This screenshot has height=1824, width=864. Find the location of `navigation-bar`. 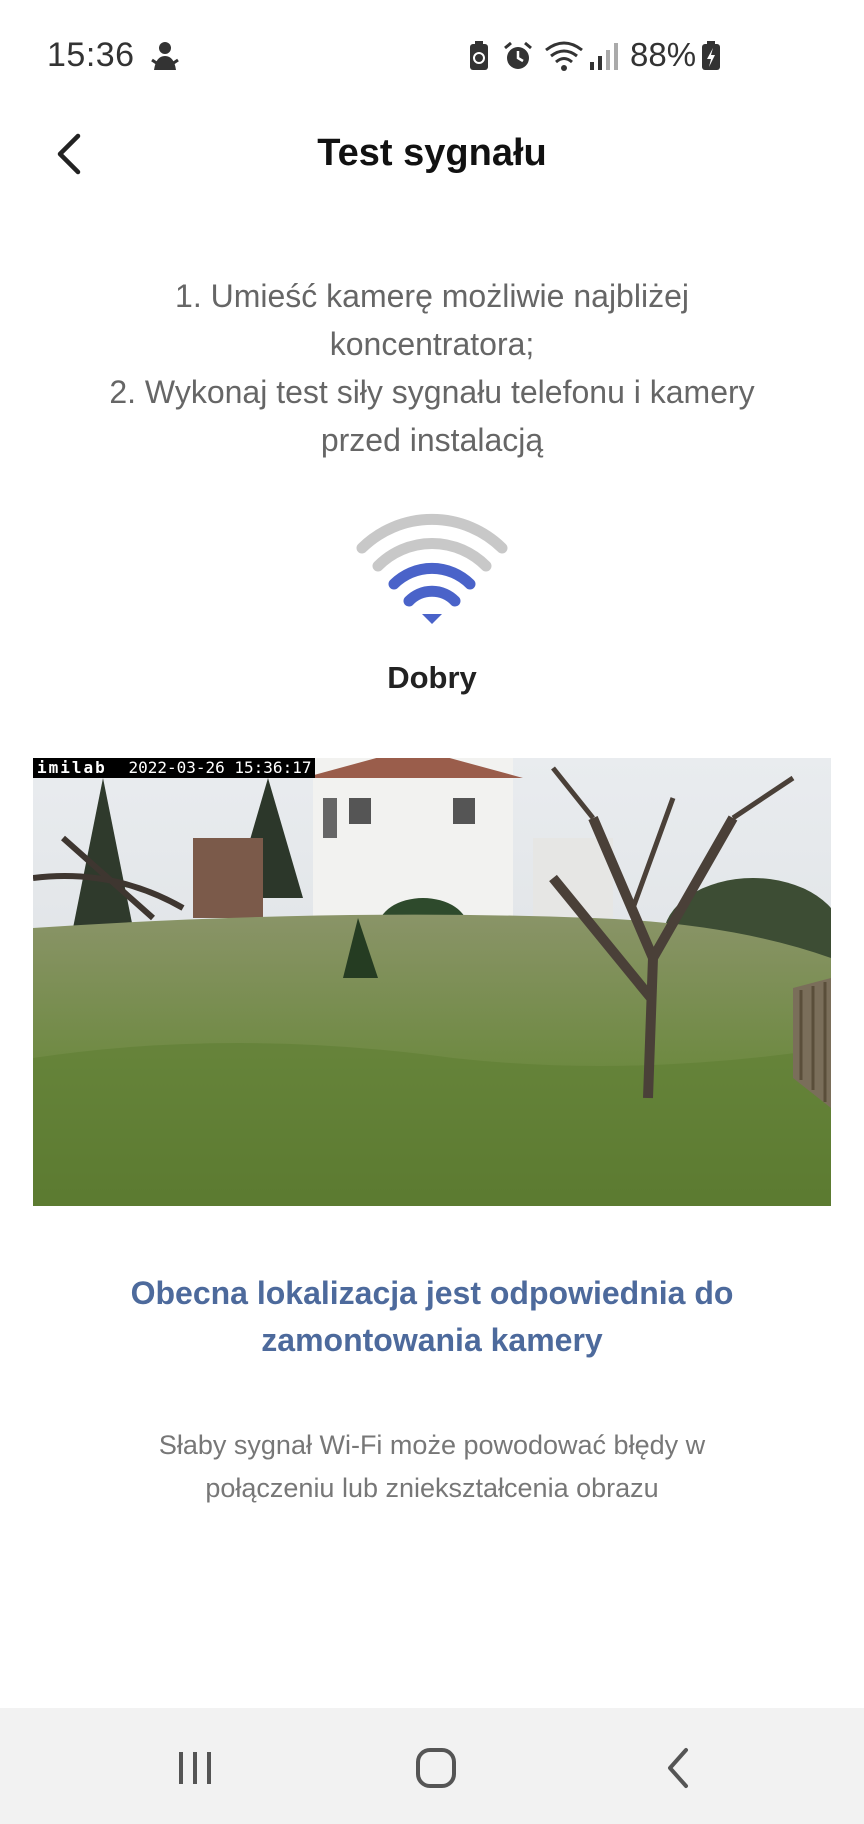

navigation-bar is located at coordinates (432, 1766).